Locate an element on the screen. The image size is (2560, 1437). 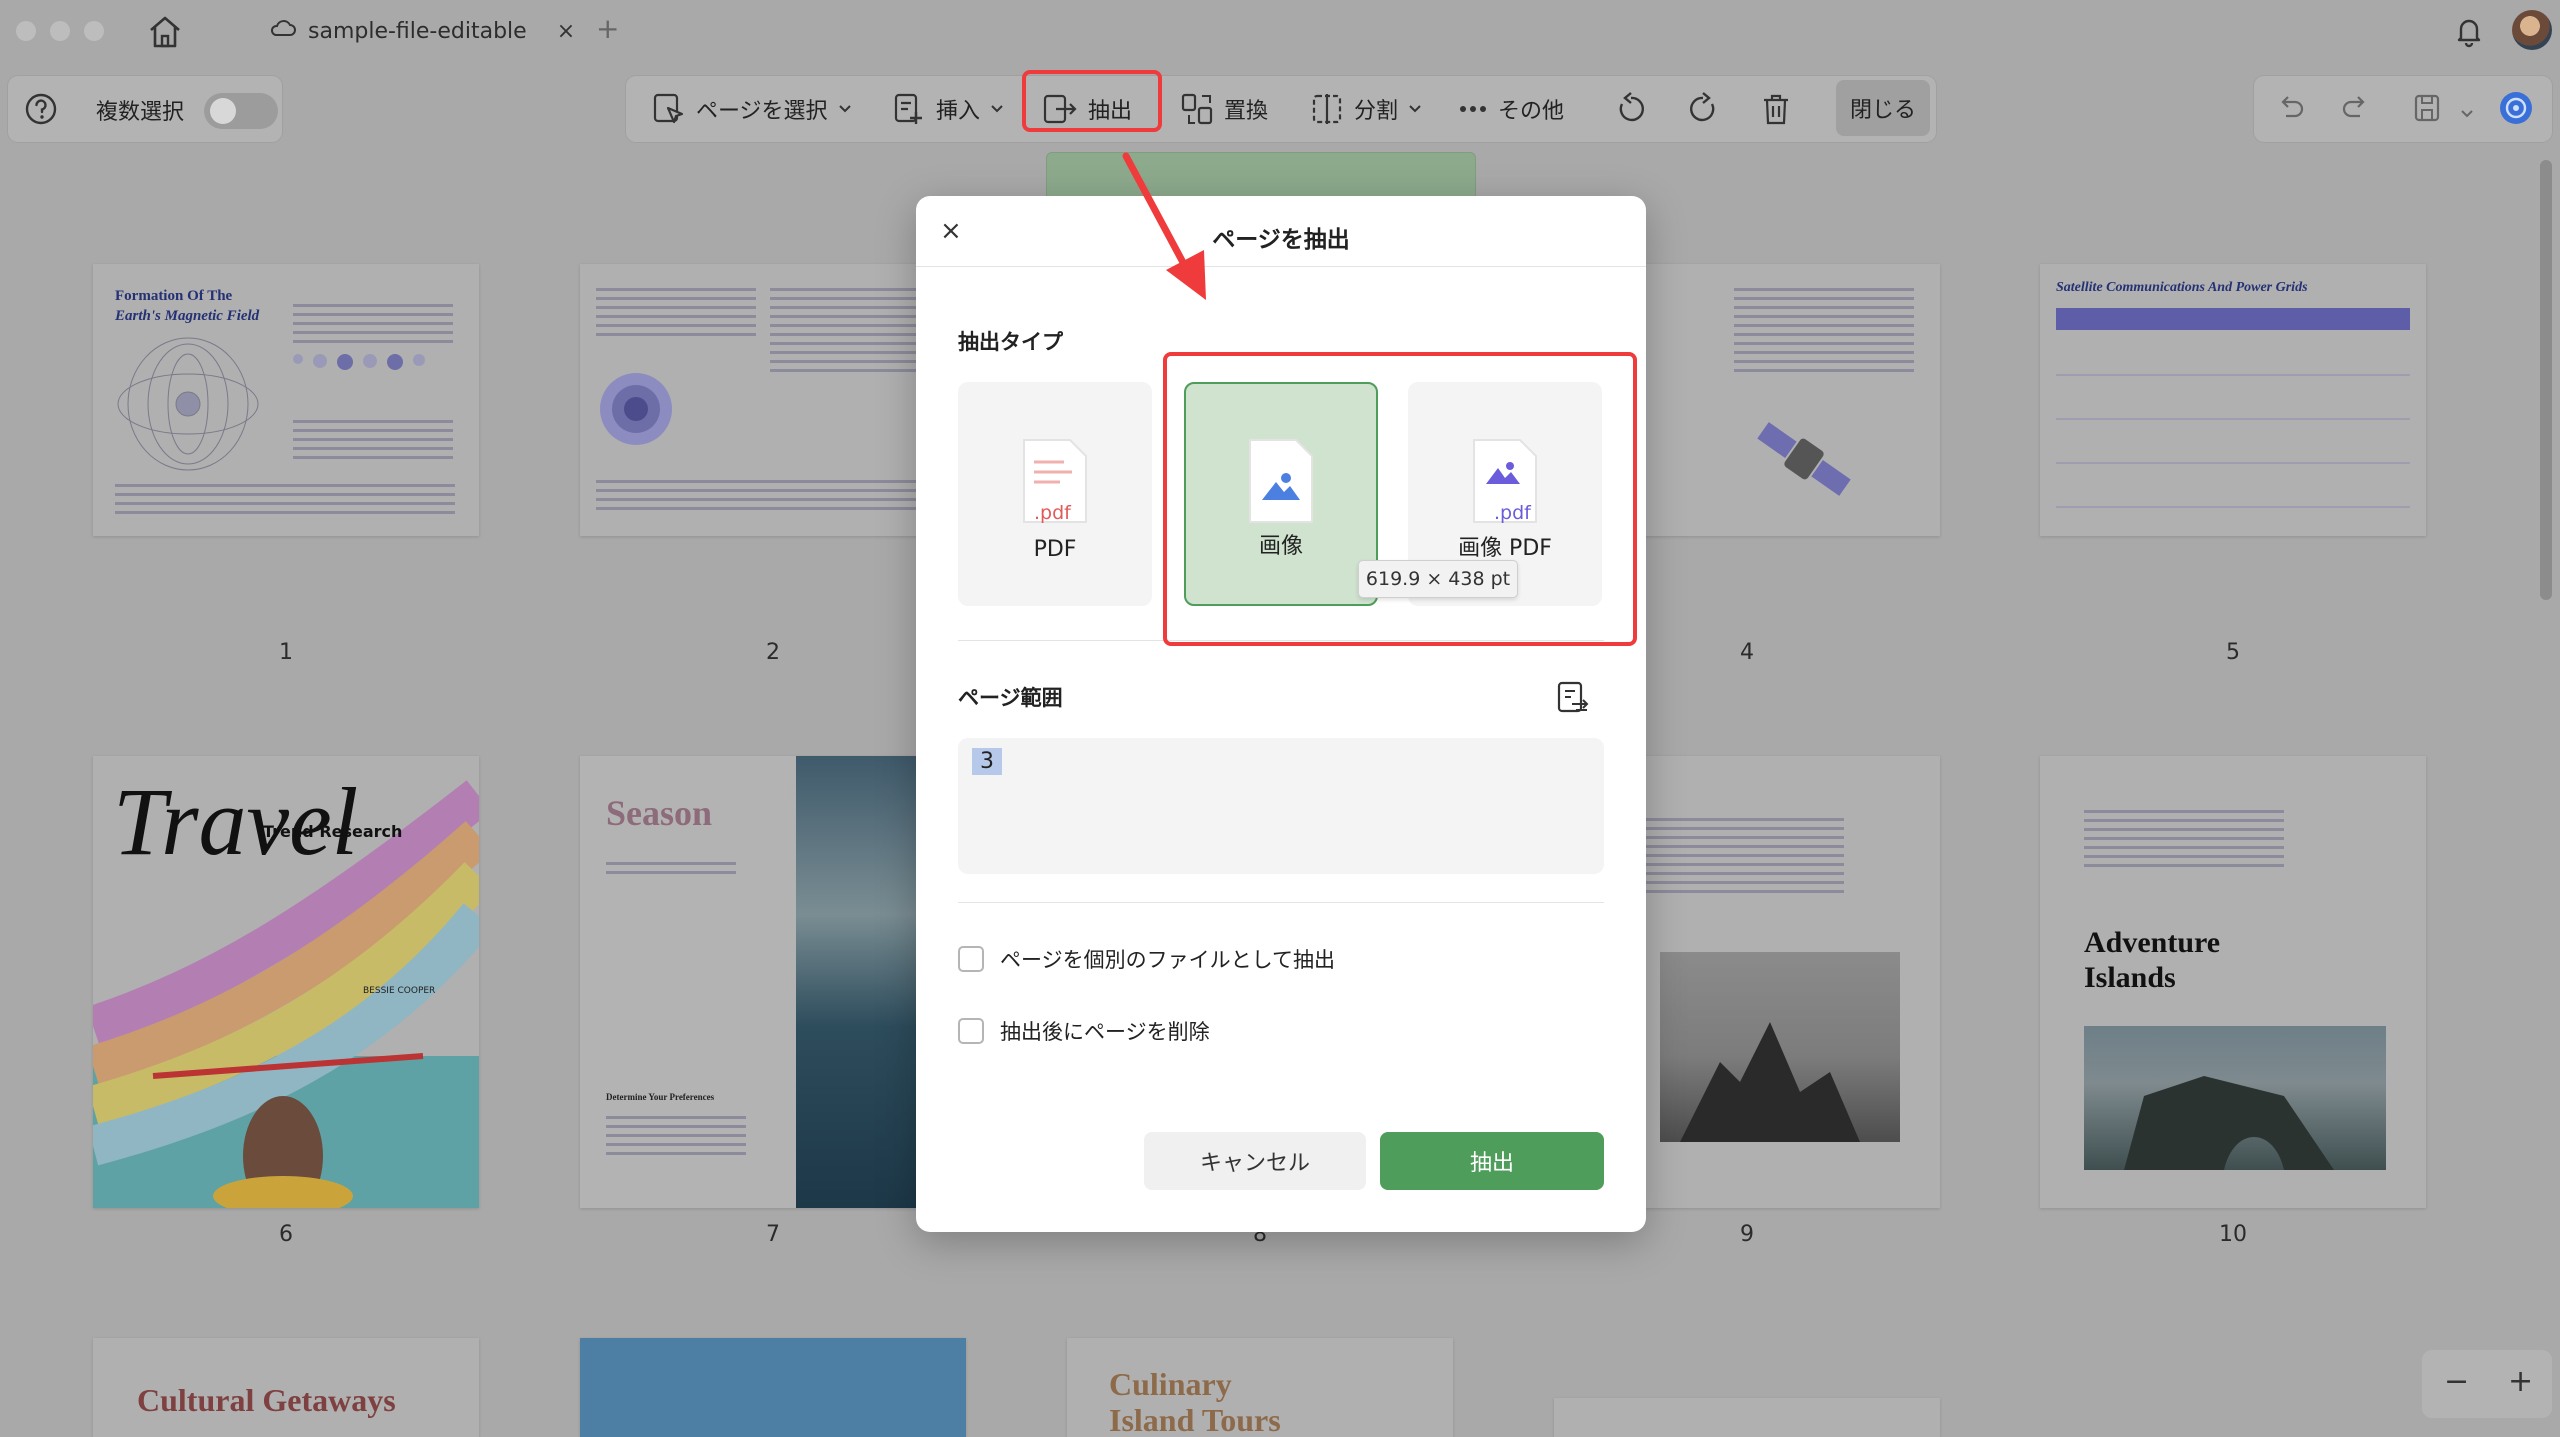
page-thumbnail-11: Cultural Getaways is located at coordinates (286, 1387).